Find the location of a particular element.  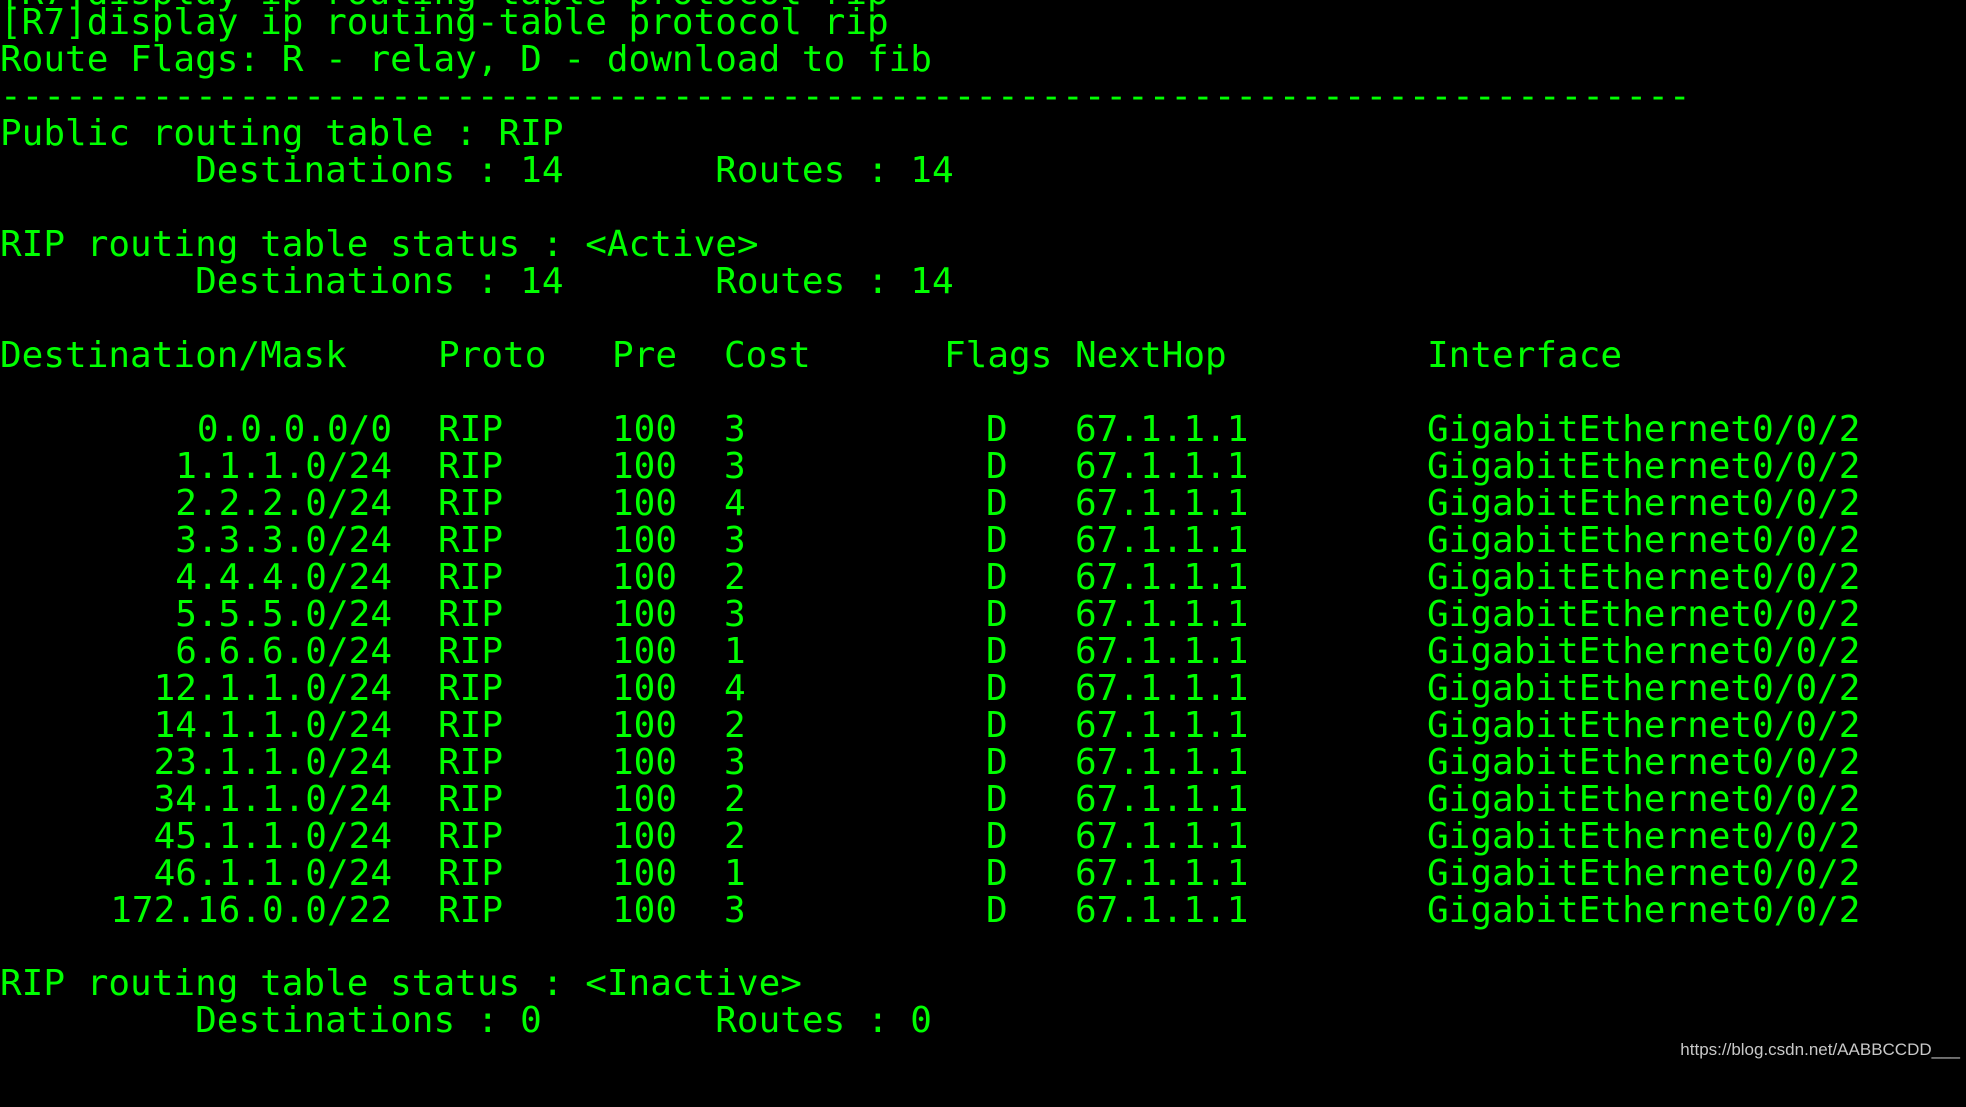

cell-destination: 172.16.0.0/22 is located at coordinates (251, 910).